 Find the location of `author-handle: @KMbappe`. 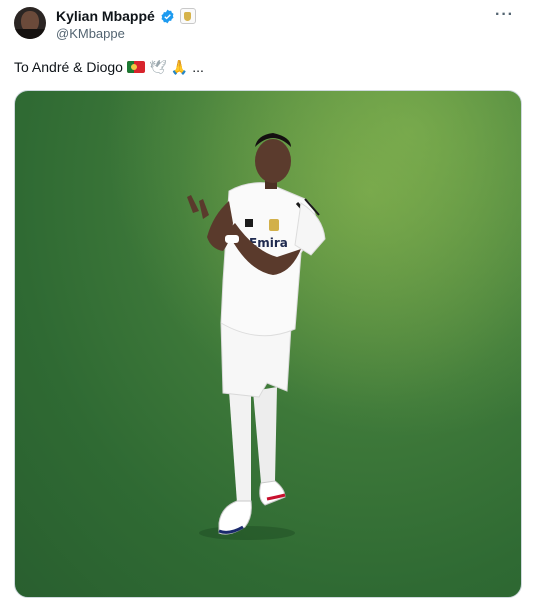

author-handle: @KMbappe is located at coordinates (90, 33).